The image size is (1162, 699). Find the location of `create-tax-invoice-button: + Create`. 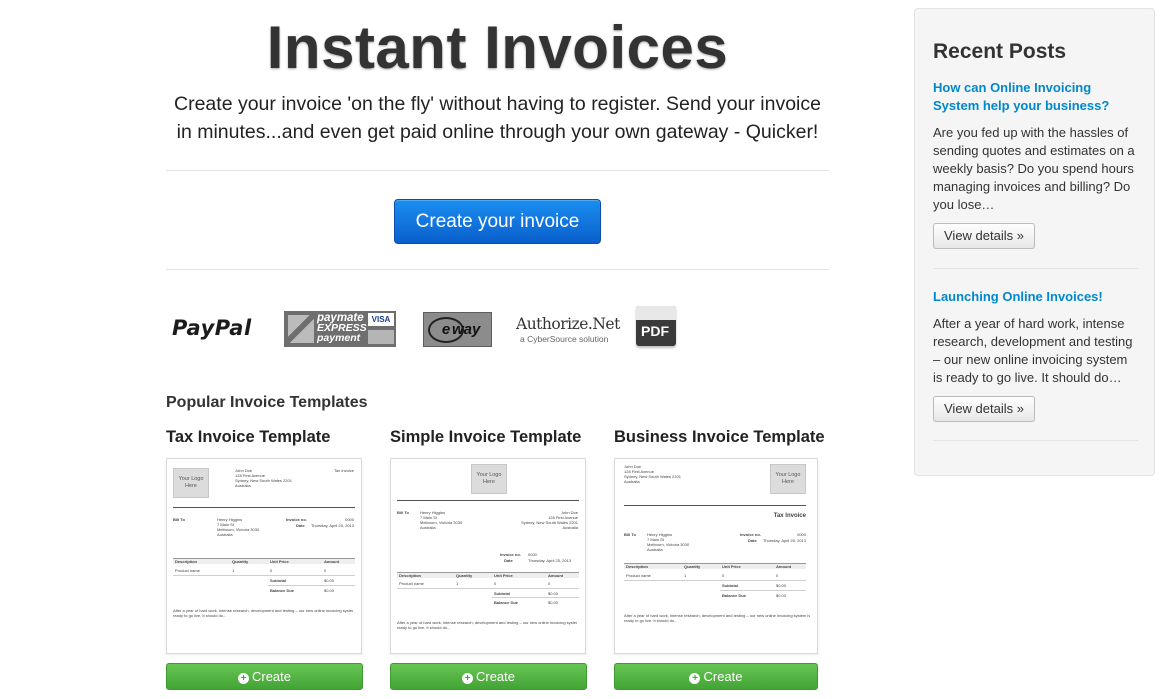

create-tax-invoice-button: + Create is located at coordinates (264, 676).